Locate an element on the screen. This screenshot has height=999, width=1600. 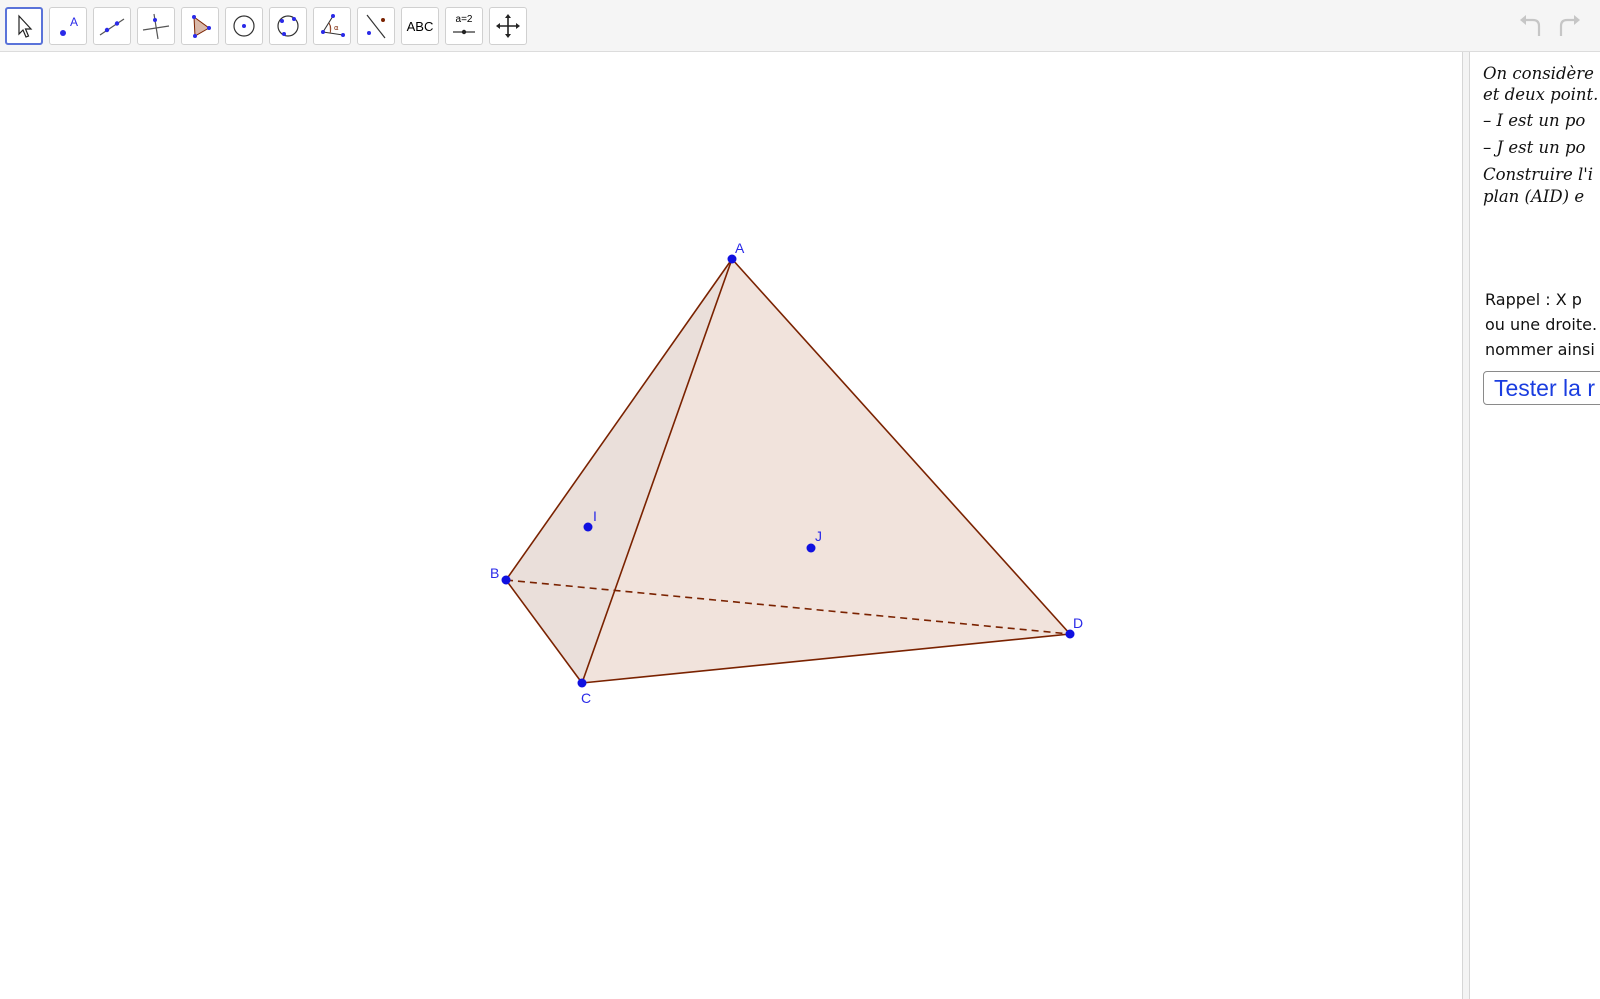
test-answer-button: Tester la r is located at coordinates (1541, 388).